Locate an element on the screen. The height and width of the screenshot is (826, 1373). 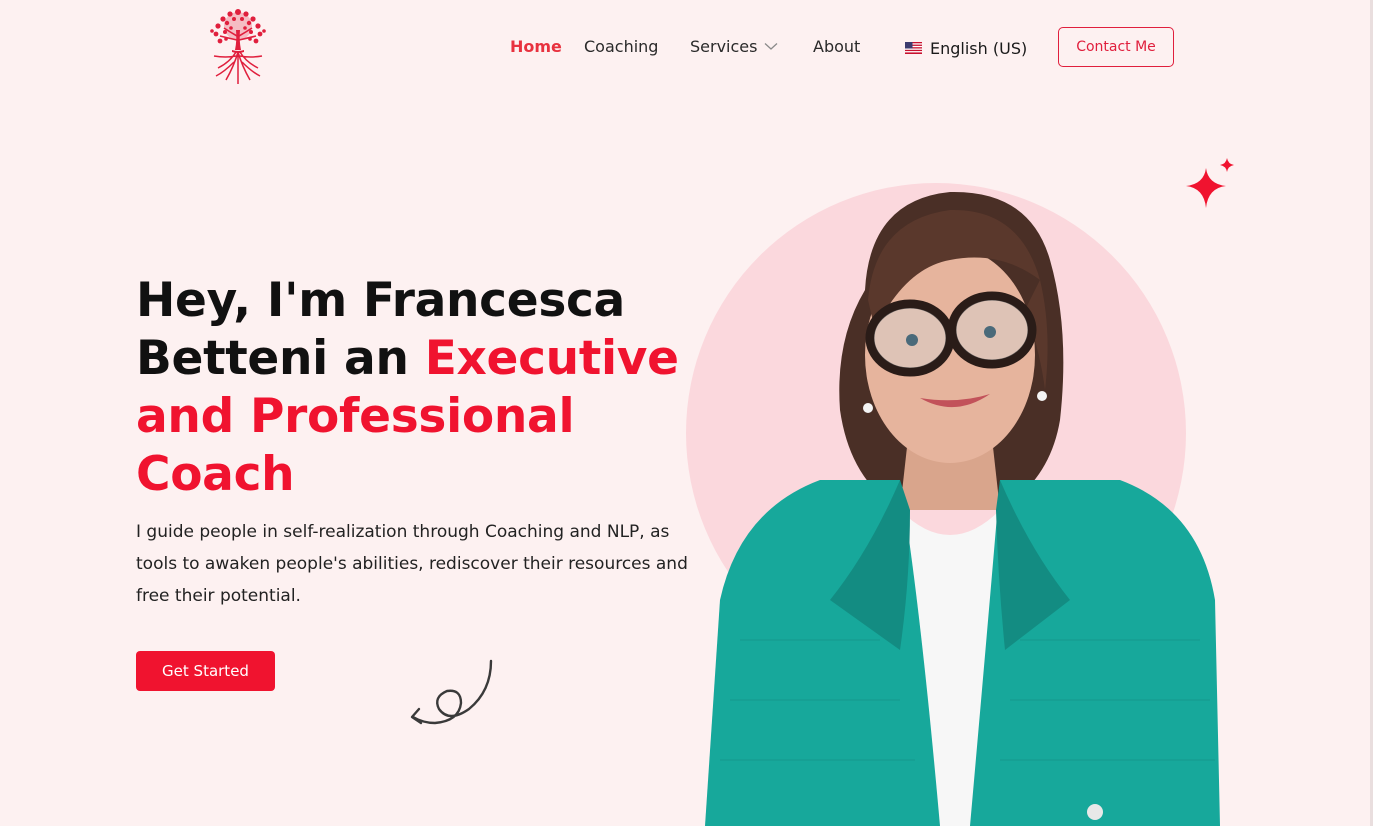
get-started-button: Get Started is located at coordinates (205, 671).